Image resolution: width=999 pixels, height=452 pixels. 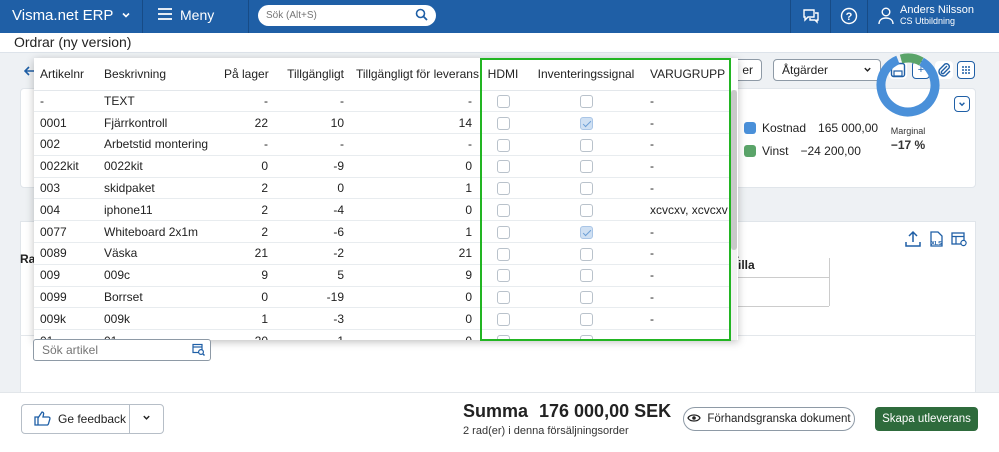 I want to click on cell-tillgangligt: -9, so click(x=312, y=166).